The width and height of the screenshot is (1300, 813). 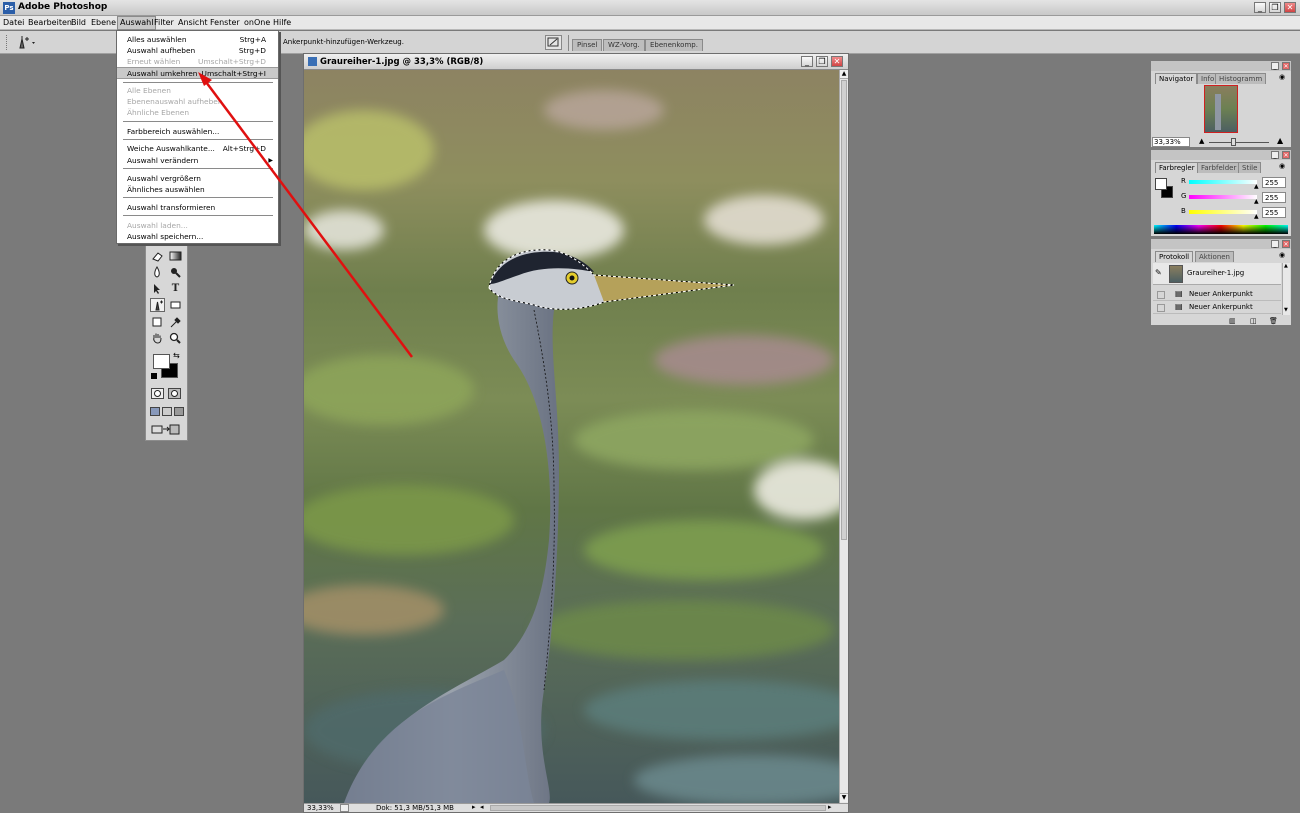 What do you see at coordinates (807, 61) in the screenshot?
I see `document-minimize-button: _` at bounding box center [807, 61].